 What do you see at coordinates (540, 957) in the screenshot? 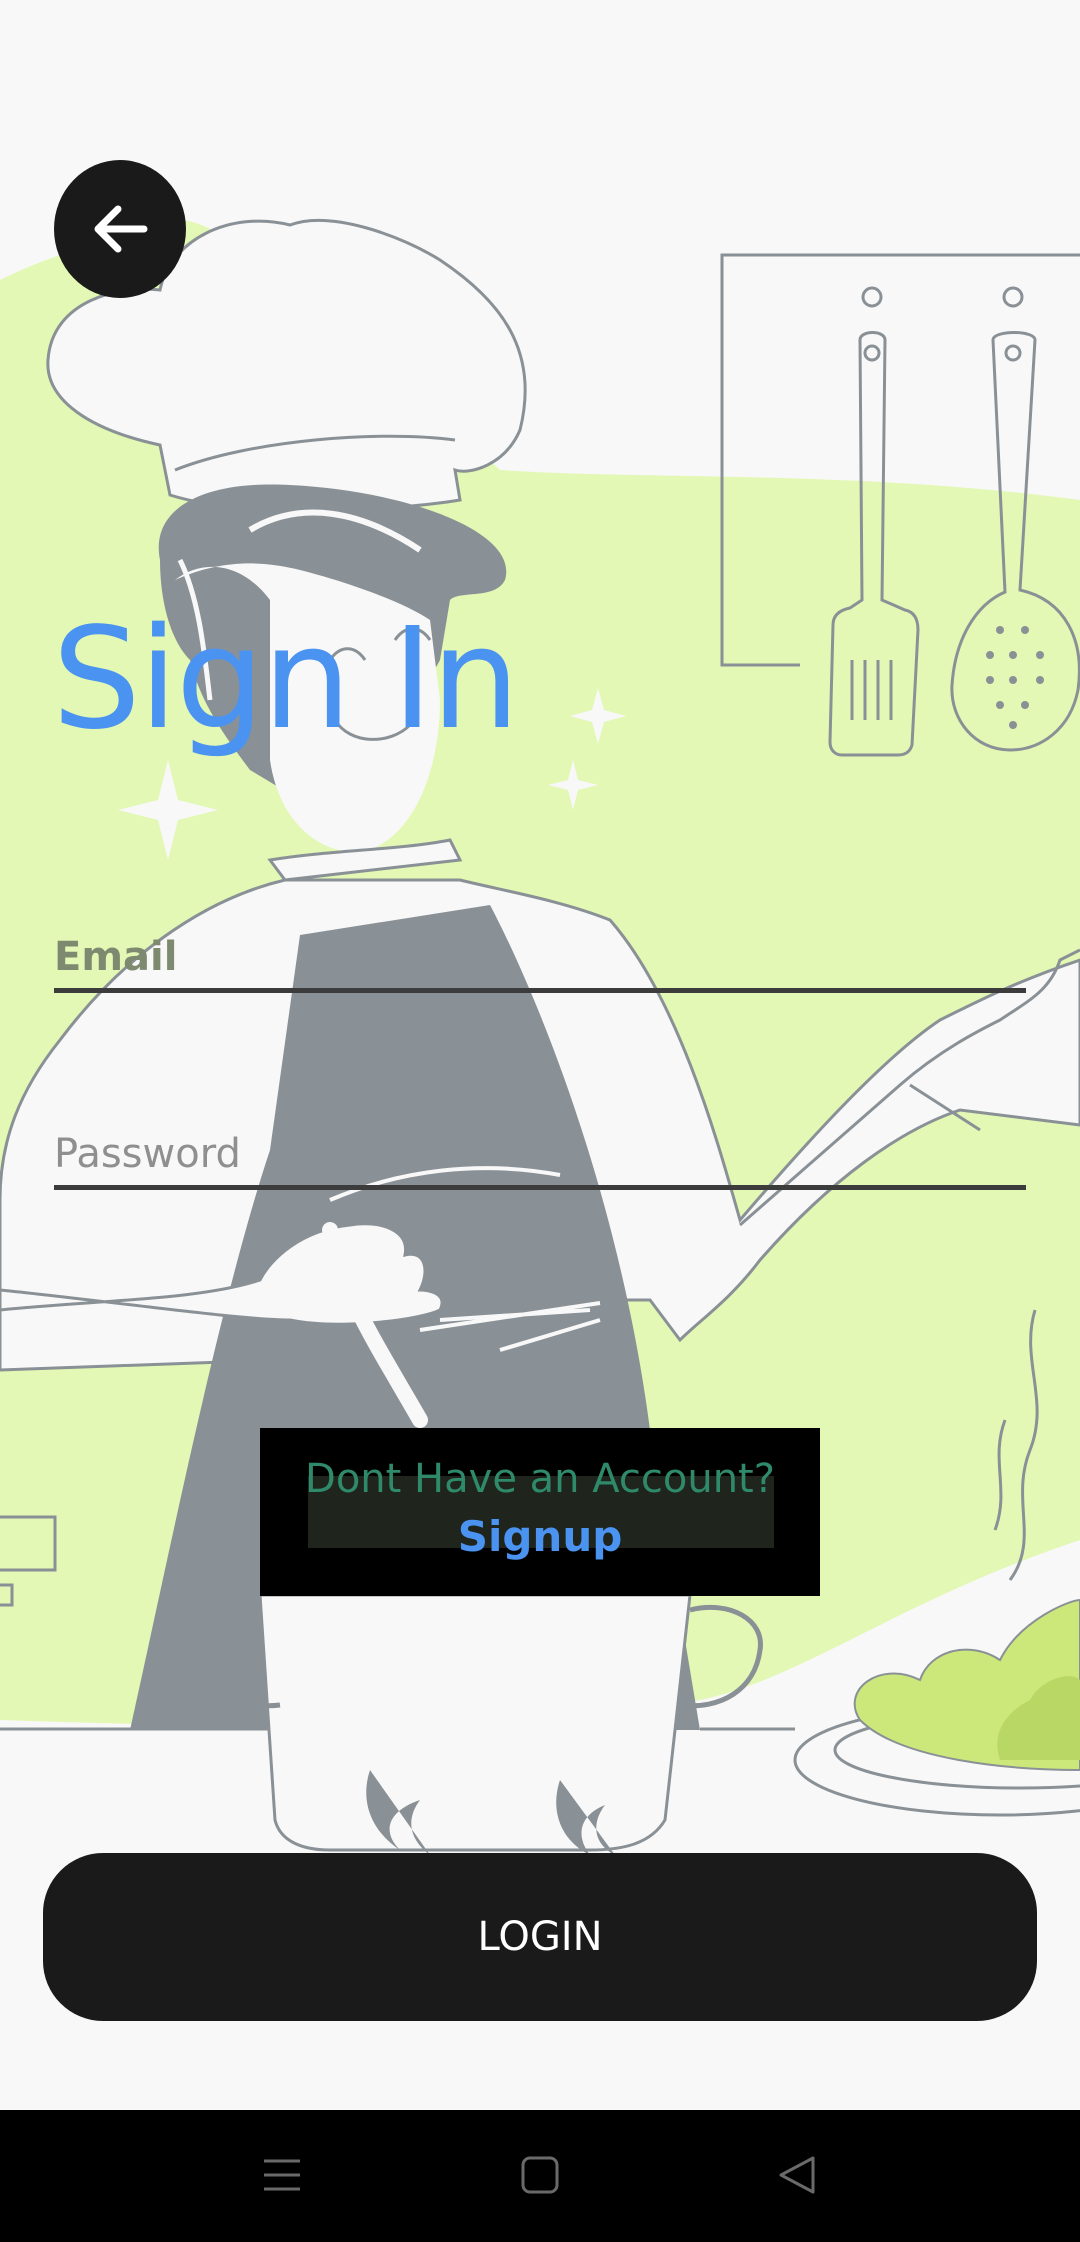
I see `email-input` at bounding box center [540, 957].